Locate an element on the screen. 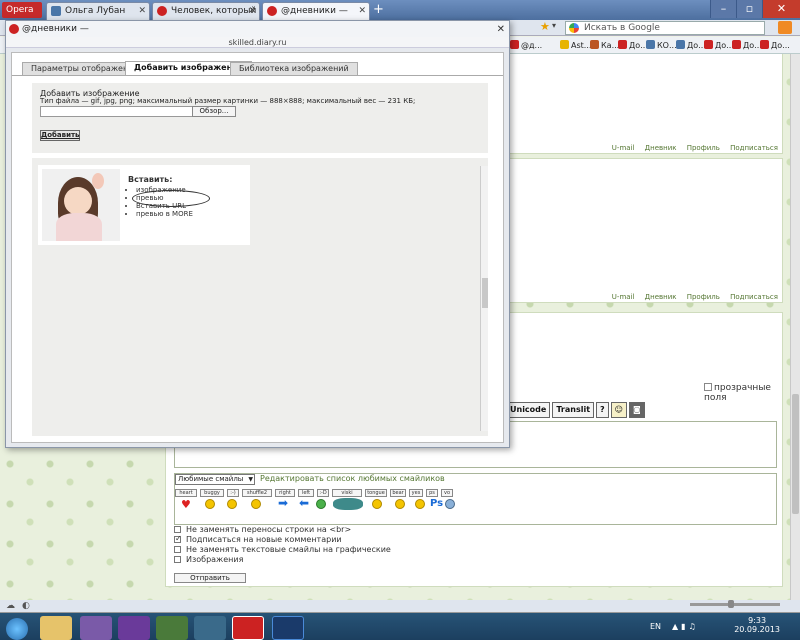 The height and width of the screenshot is (640, 800). transparent-fields-checkbox: прозрачные поля is located at coordinates (743, 393).